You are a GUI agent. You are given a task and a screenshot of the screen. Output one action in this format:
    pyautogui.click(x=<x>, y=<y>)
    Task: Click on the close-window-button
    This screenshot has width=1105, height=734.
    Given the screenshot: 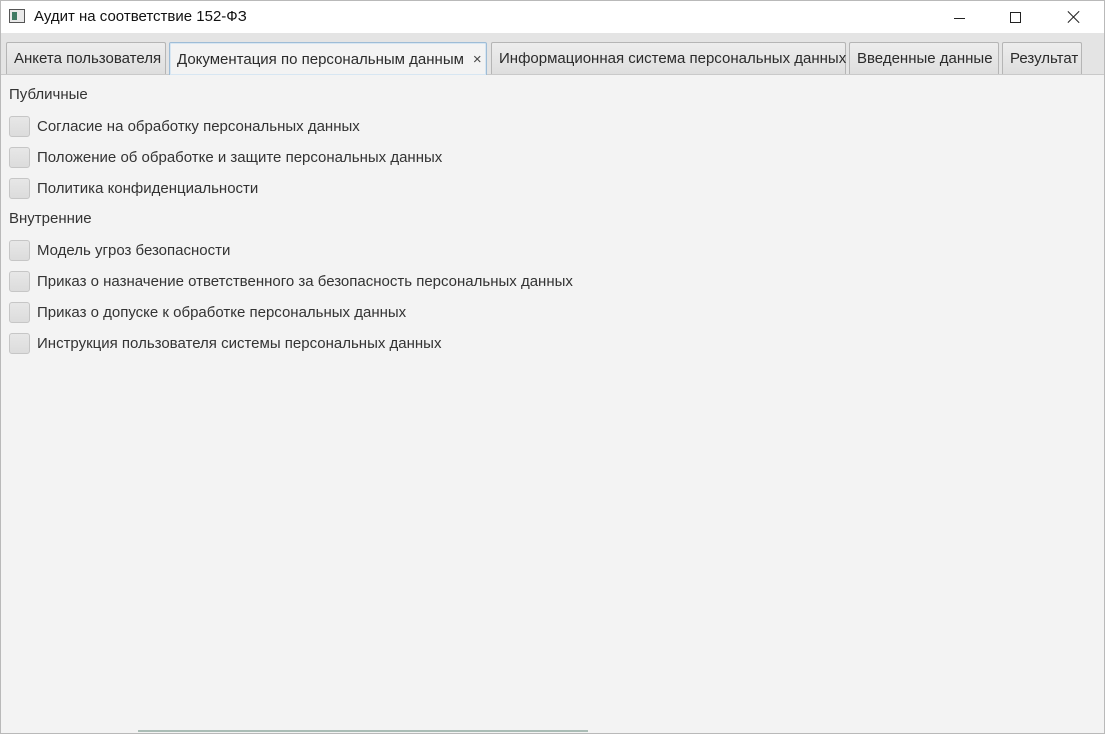 What is the action you would take?
    pyautogui.click(x=1074, y=17)
    